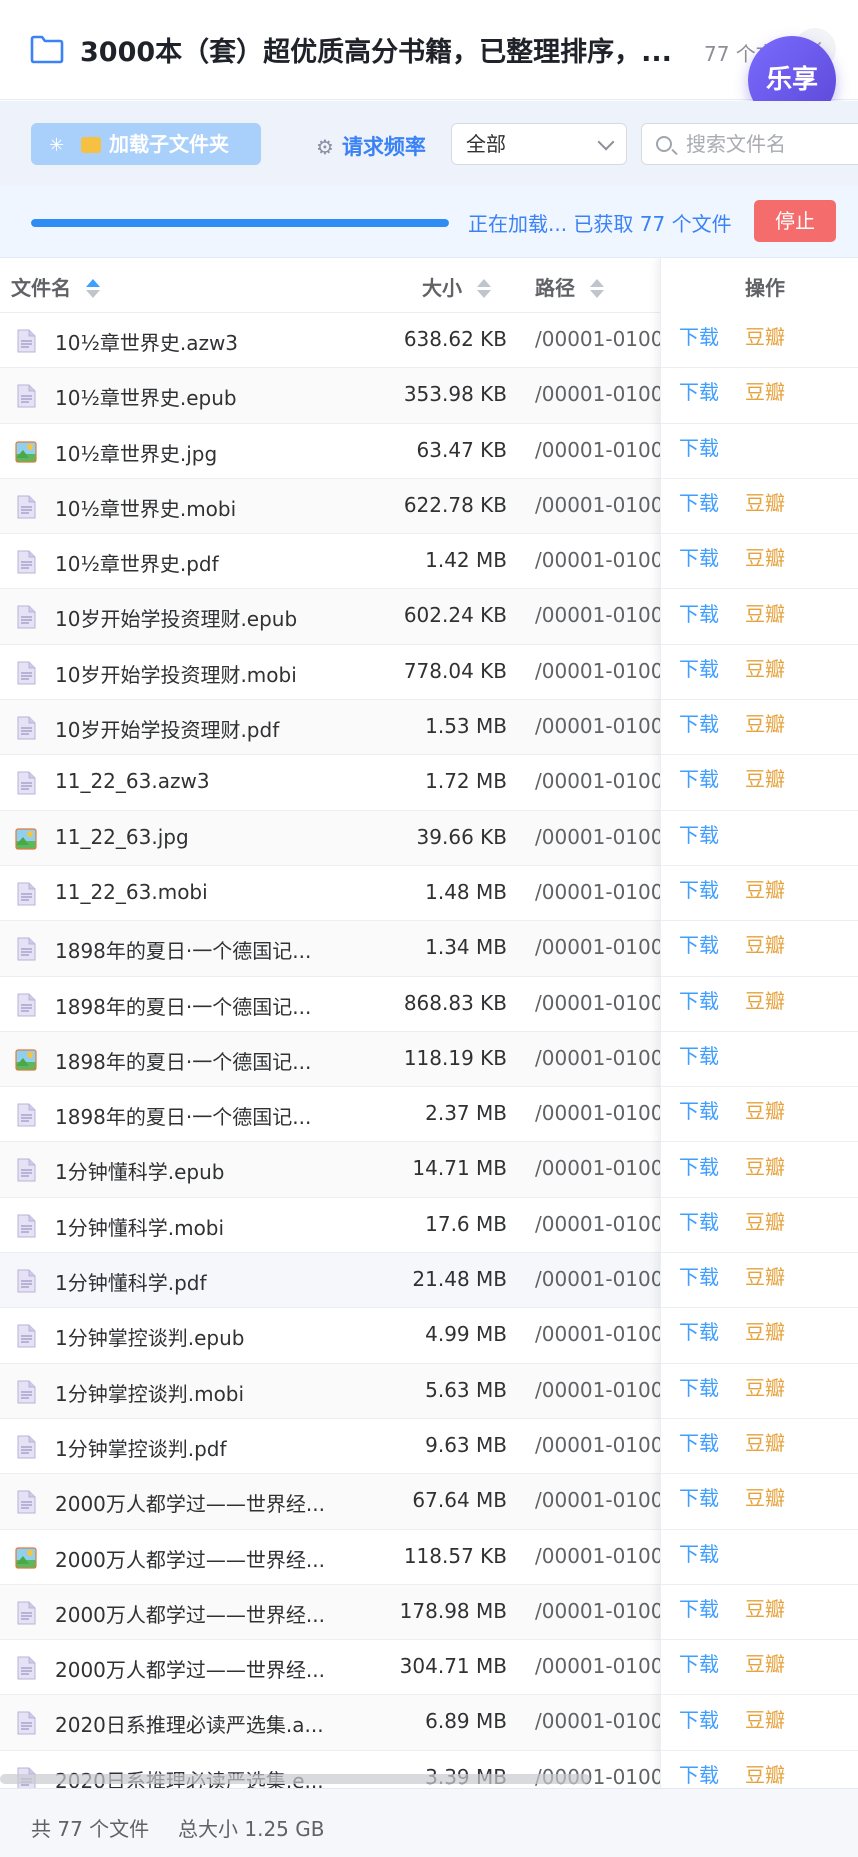  Describe the element at coordinates (190, 728) in the screenshot. I see `file-name: 10岁开始学投资理财.pdf` at that location.